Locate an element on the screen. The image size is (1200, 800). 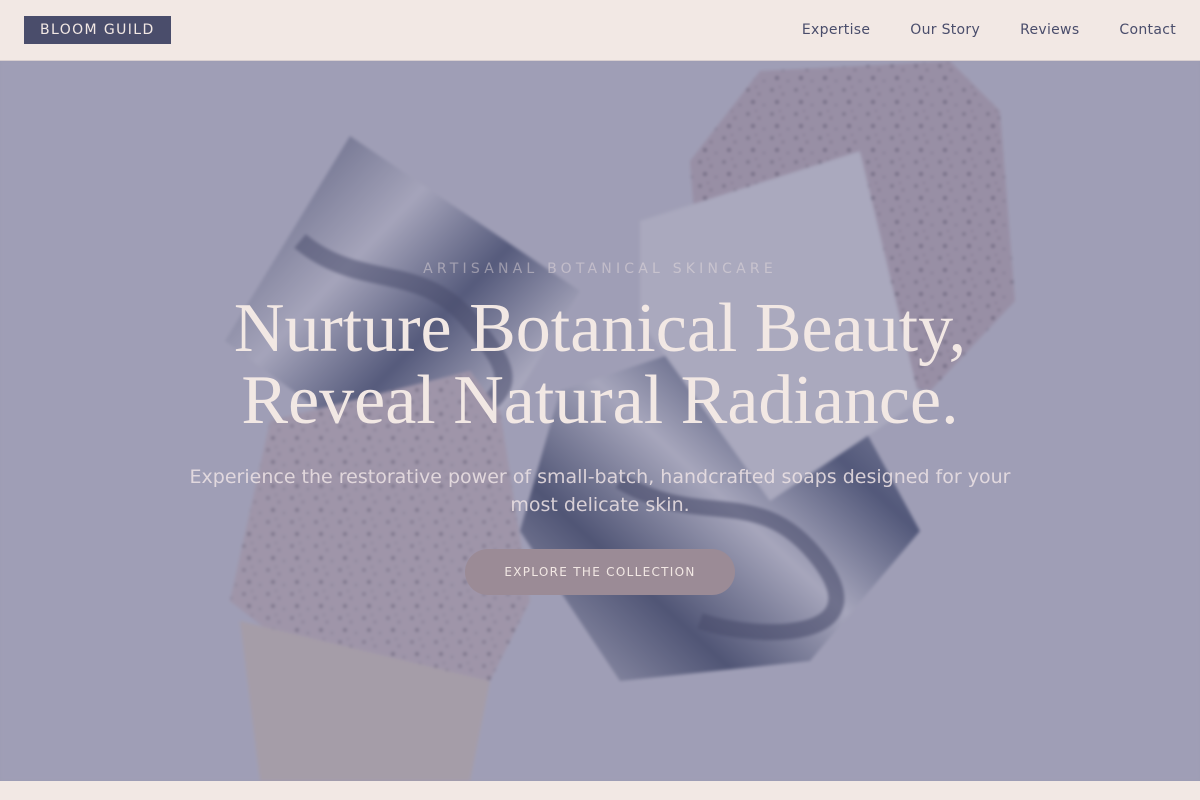
brand-logo: BLOOM GUILD is located at coordinates (97, 30).